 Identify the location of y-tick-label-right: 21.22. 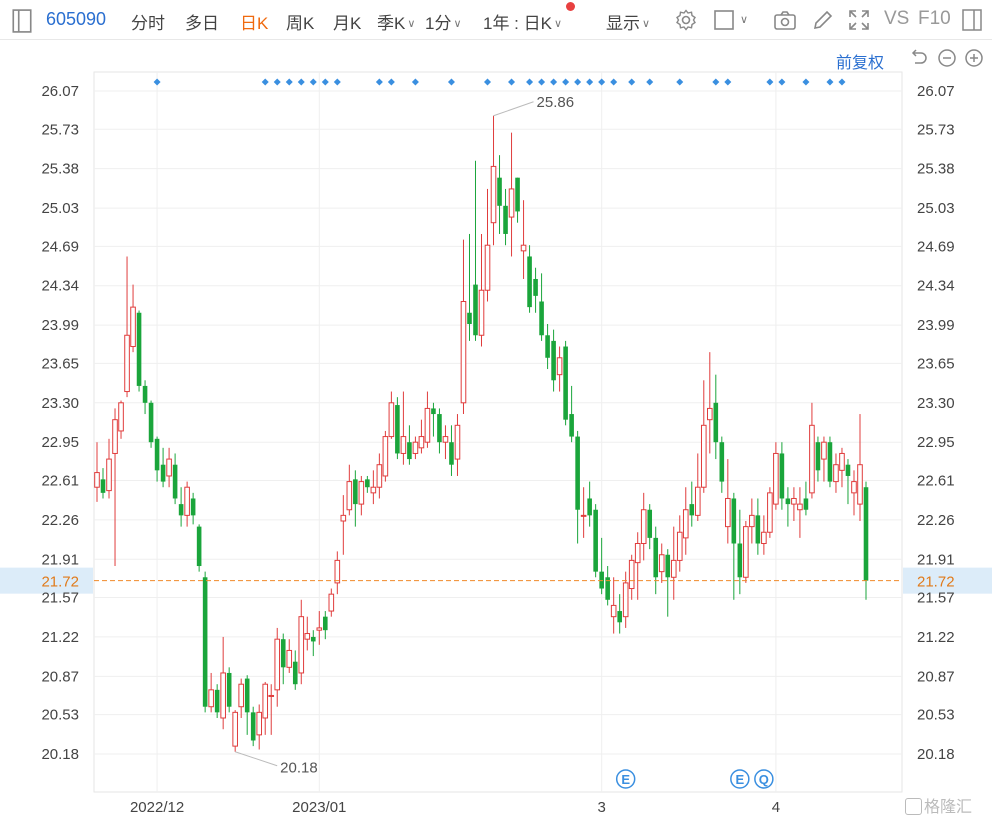
(936, 637).